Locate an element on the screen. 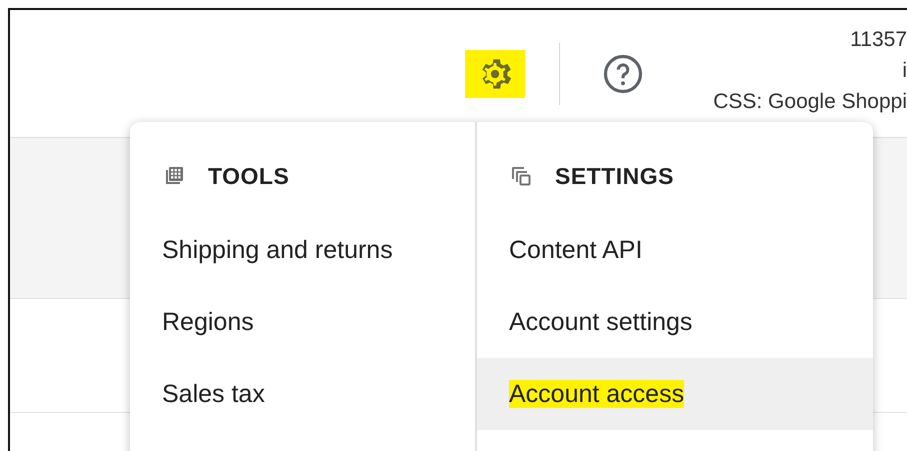  menu-item: Regions is located at coordinates (302, 322).